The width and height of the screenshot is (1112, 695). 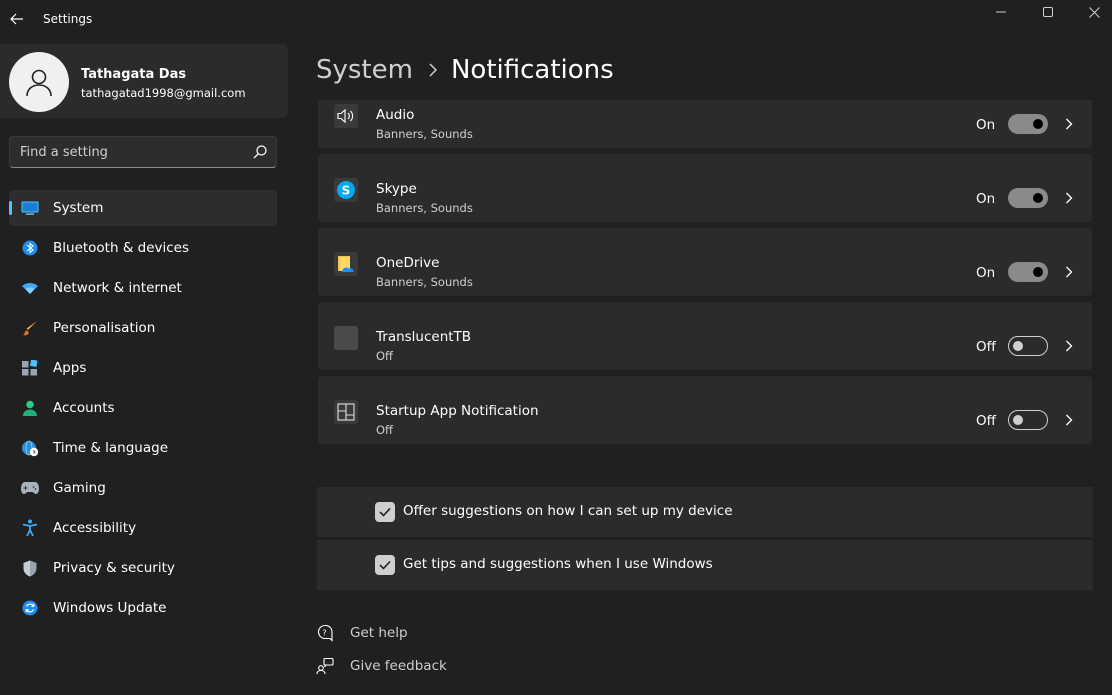 I want to click on app-name: OneDrive, so click(x=408, y=263).